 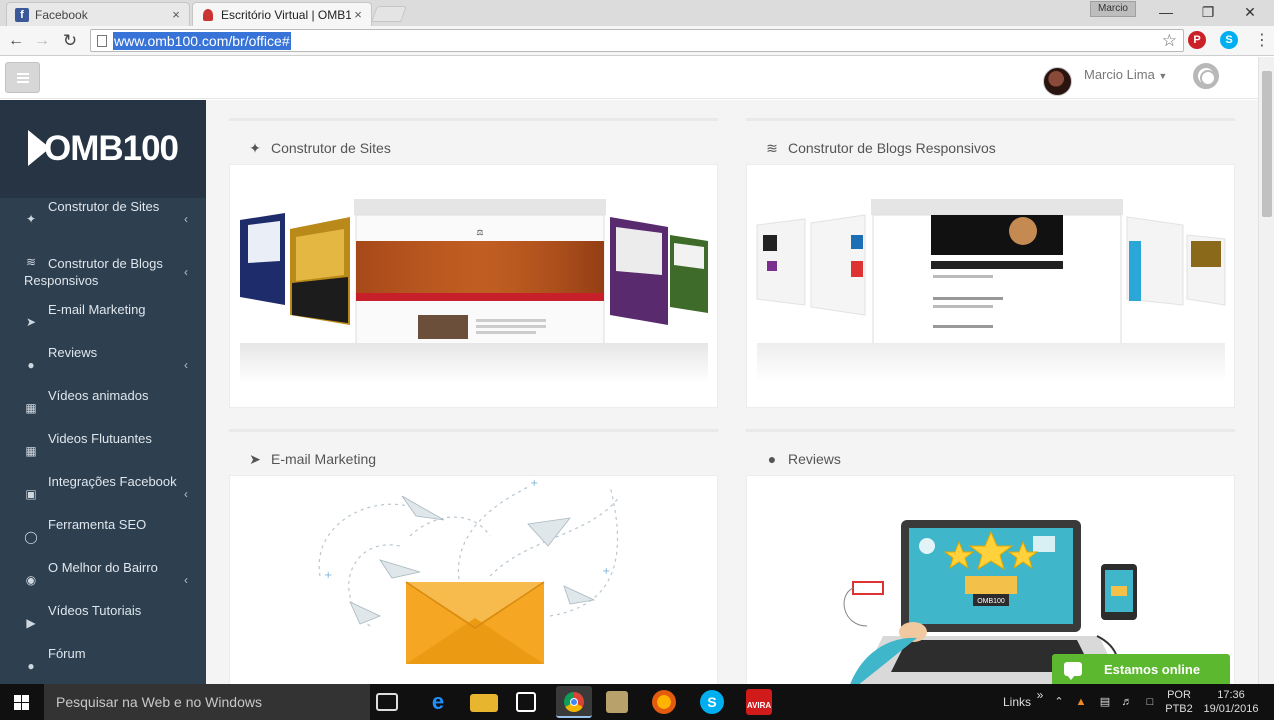 I want to click on browser-profile-button: Marcio, so click(x=1113, y=9).